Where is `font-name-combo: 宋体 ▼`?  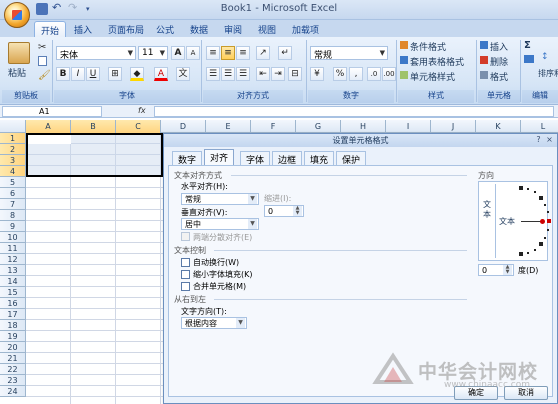
font-name-combo: 宋体 ▼ is located at coordinates (96, 53).